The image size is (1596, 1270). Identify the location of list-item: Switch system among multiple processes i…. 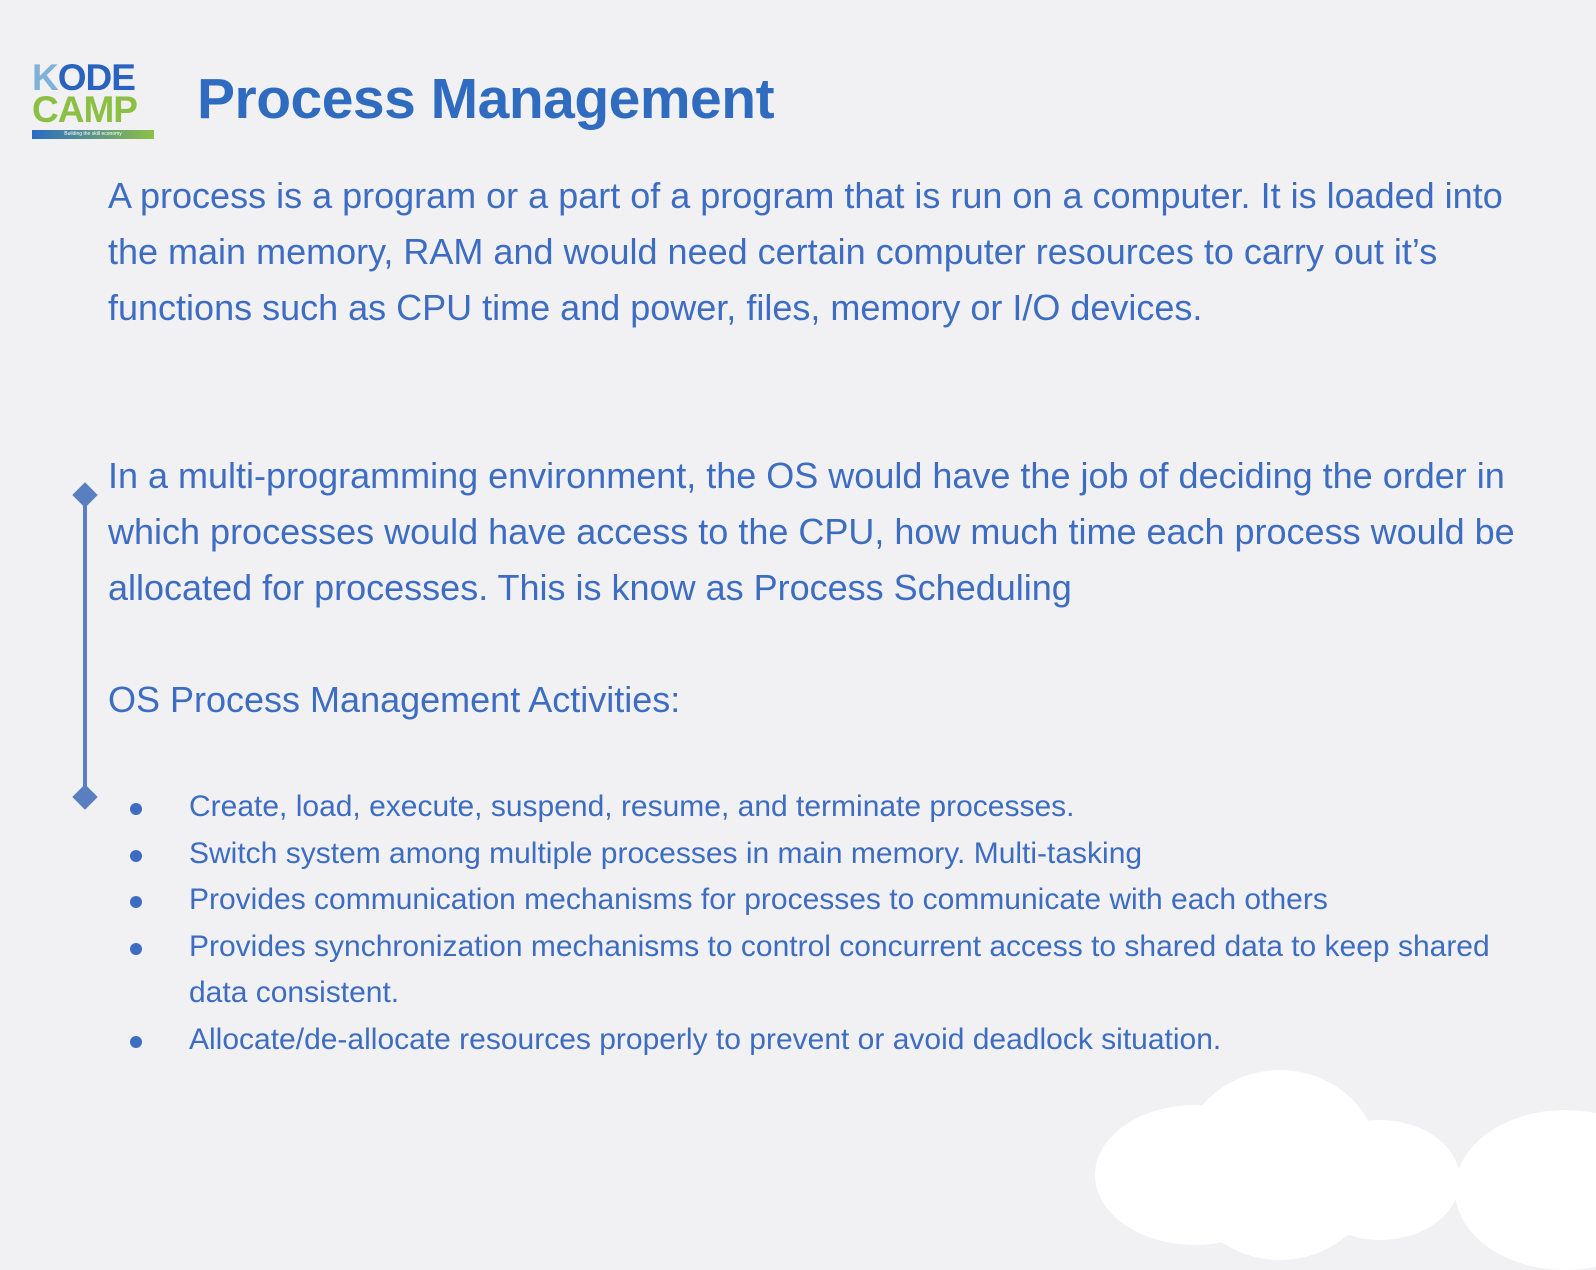
(840, 854).